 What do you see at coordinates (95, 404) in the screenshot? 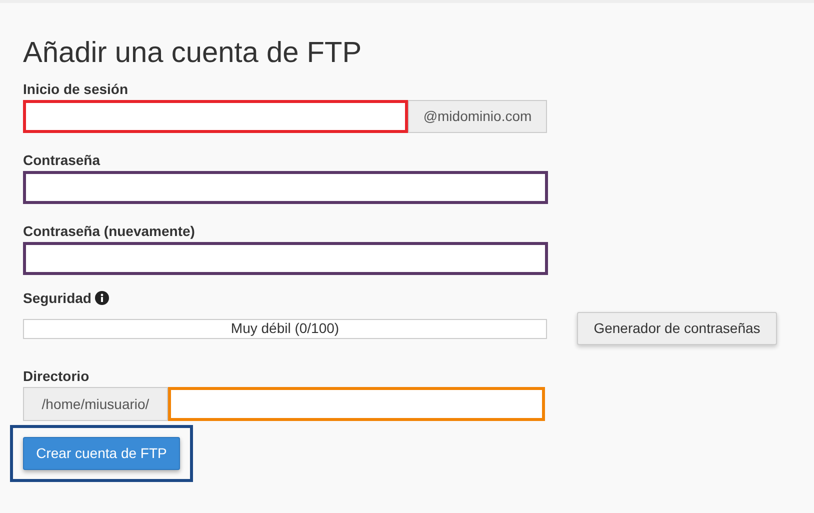
I see `directory-addon: /home/miusuario/` at bounding box center [95, 404].